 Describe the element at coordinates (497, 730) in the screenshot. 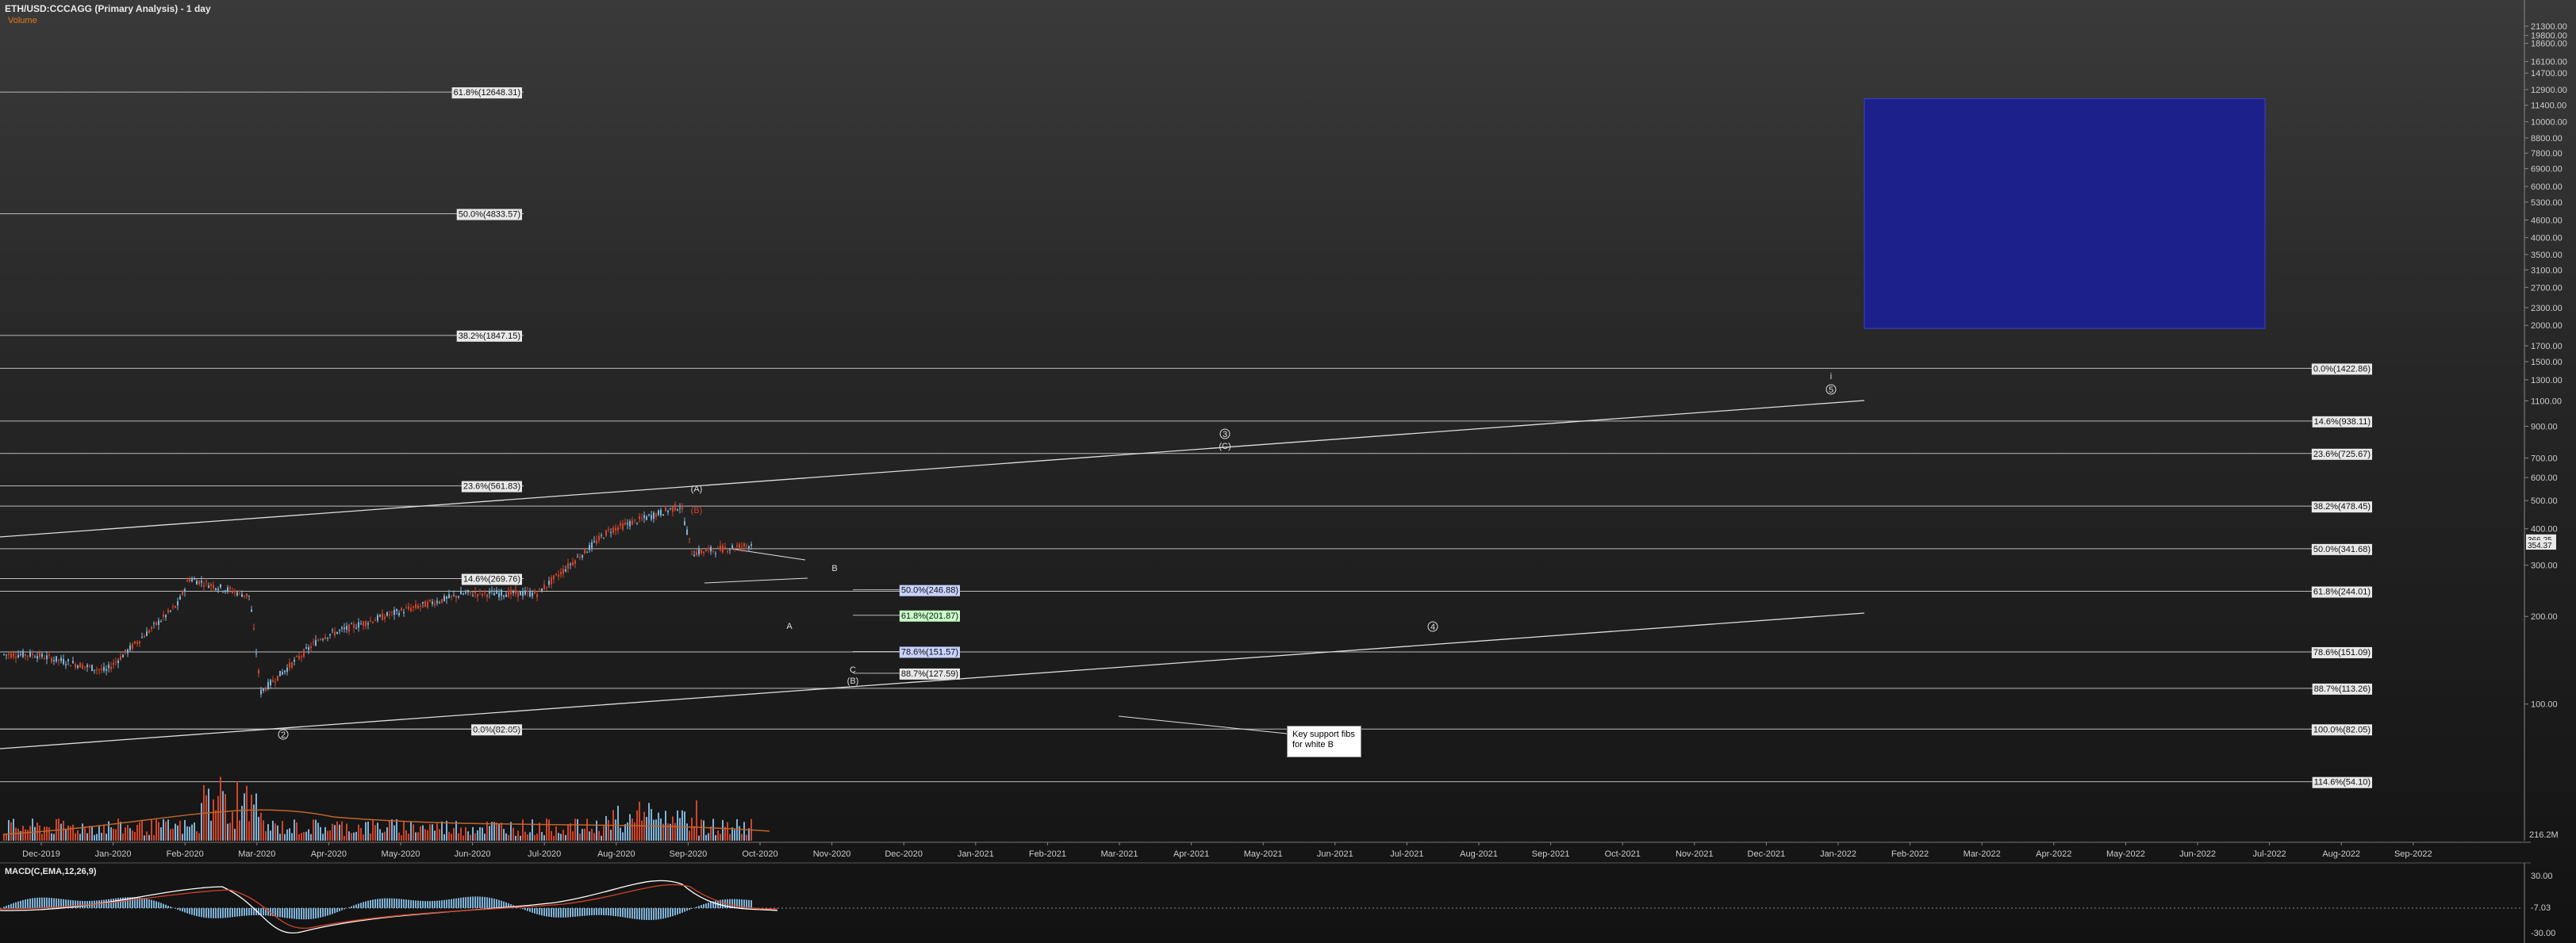

I see `fib-left-label: 0.0%(82.05)` at that location.